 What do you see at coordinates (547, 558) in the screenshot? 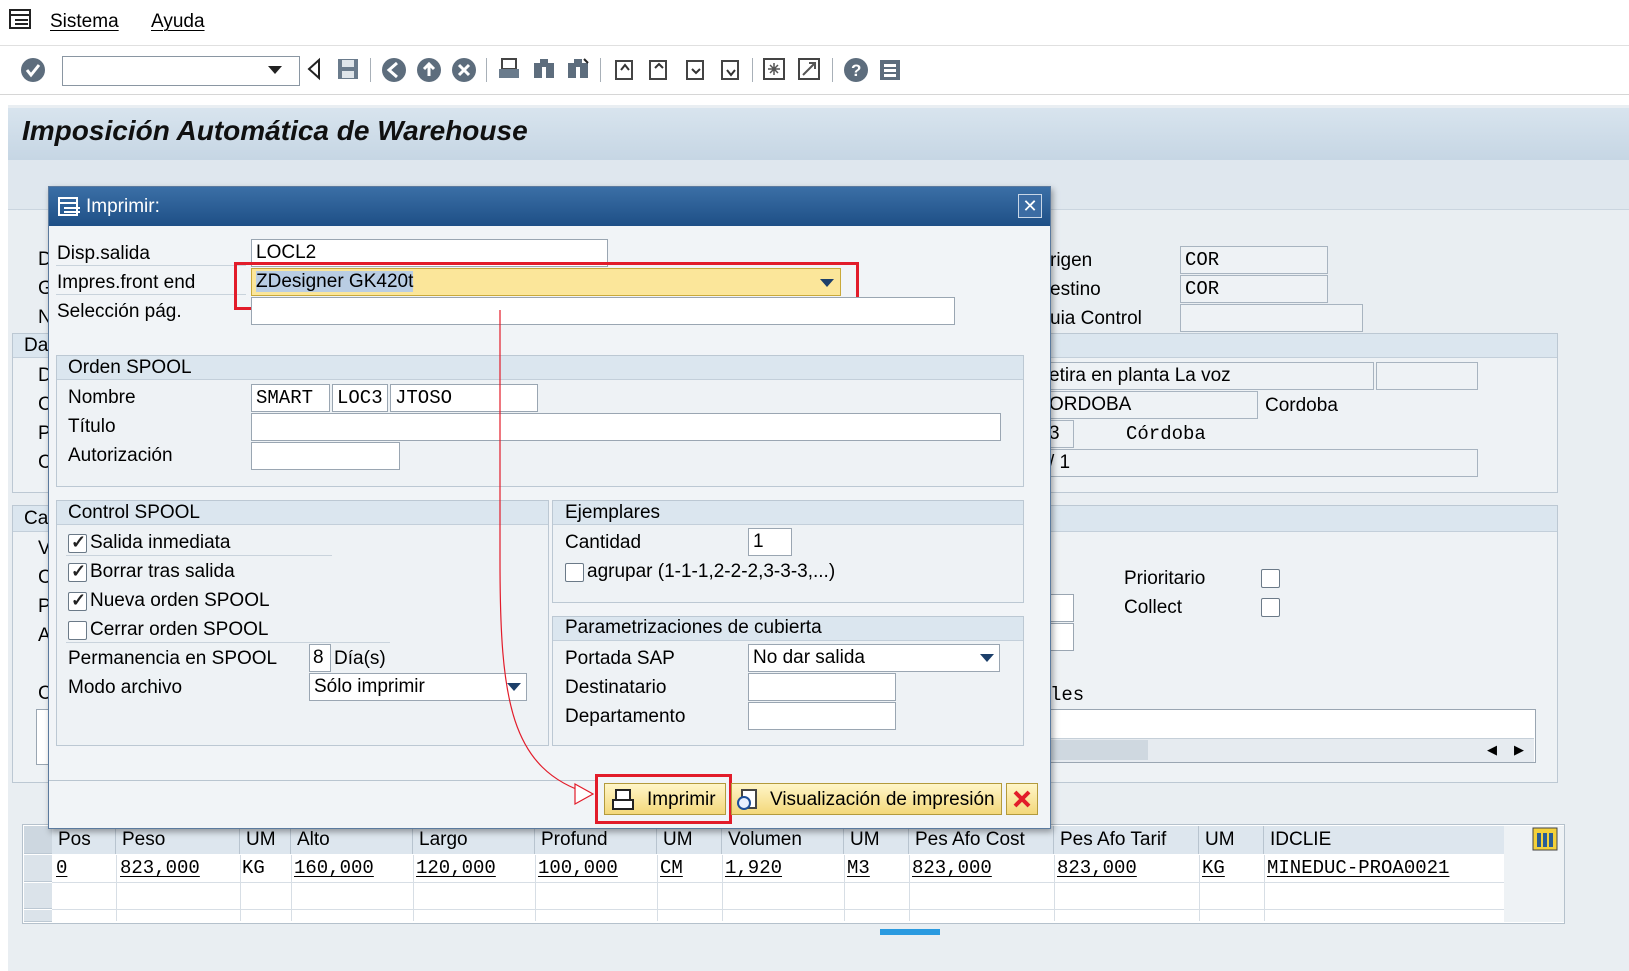
I see `annotation-arrow` at bounding box center [547, 558].